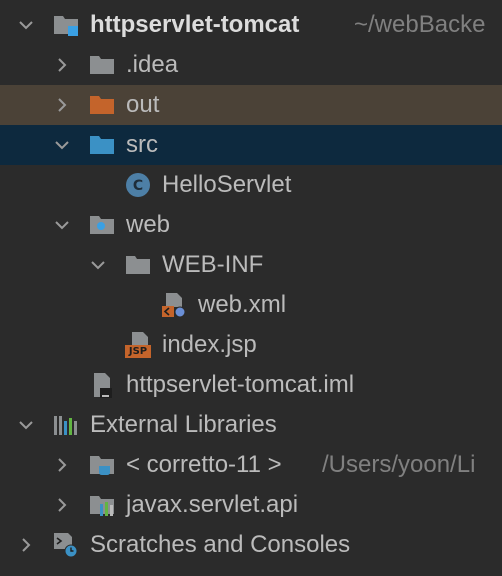  What do you see at coordinates (143, 104) in the screenshot?
I see `folder-label-out: out` at bounding box center [143, 104].